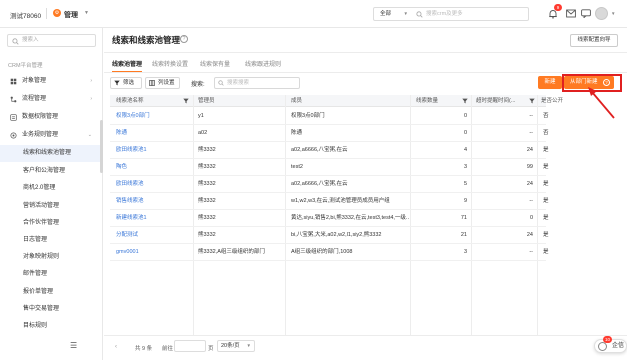 The image size is (627, 360). Describe the element at coordinates (154, 167) in the screenshot. I see `pool-name-link: 陶色` at that location.